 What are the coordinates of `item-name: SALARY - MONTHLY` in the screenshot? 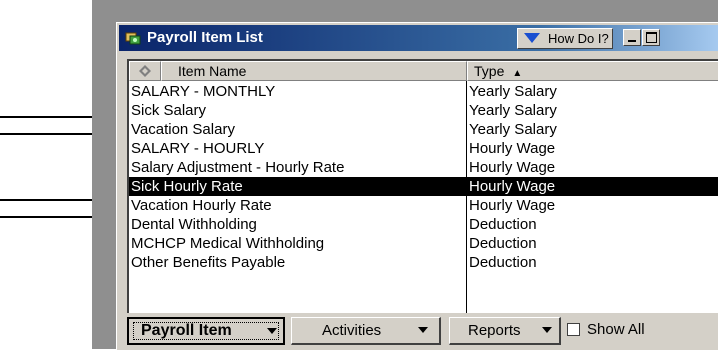 It's located at (203, 91).